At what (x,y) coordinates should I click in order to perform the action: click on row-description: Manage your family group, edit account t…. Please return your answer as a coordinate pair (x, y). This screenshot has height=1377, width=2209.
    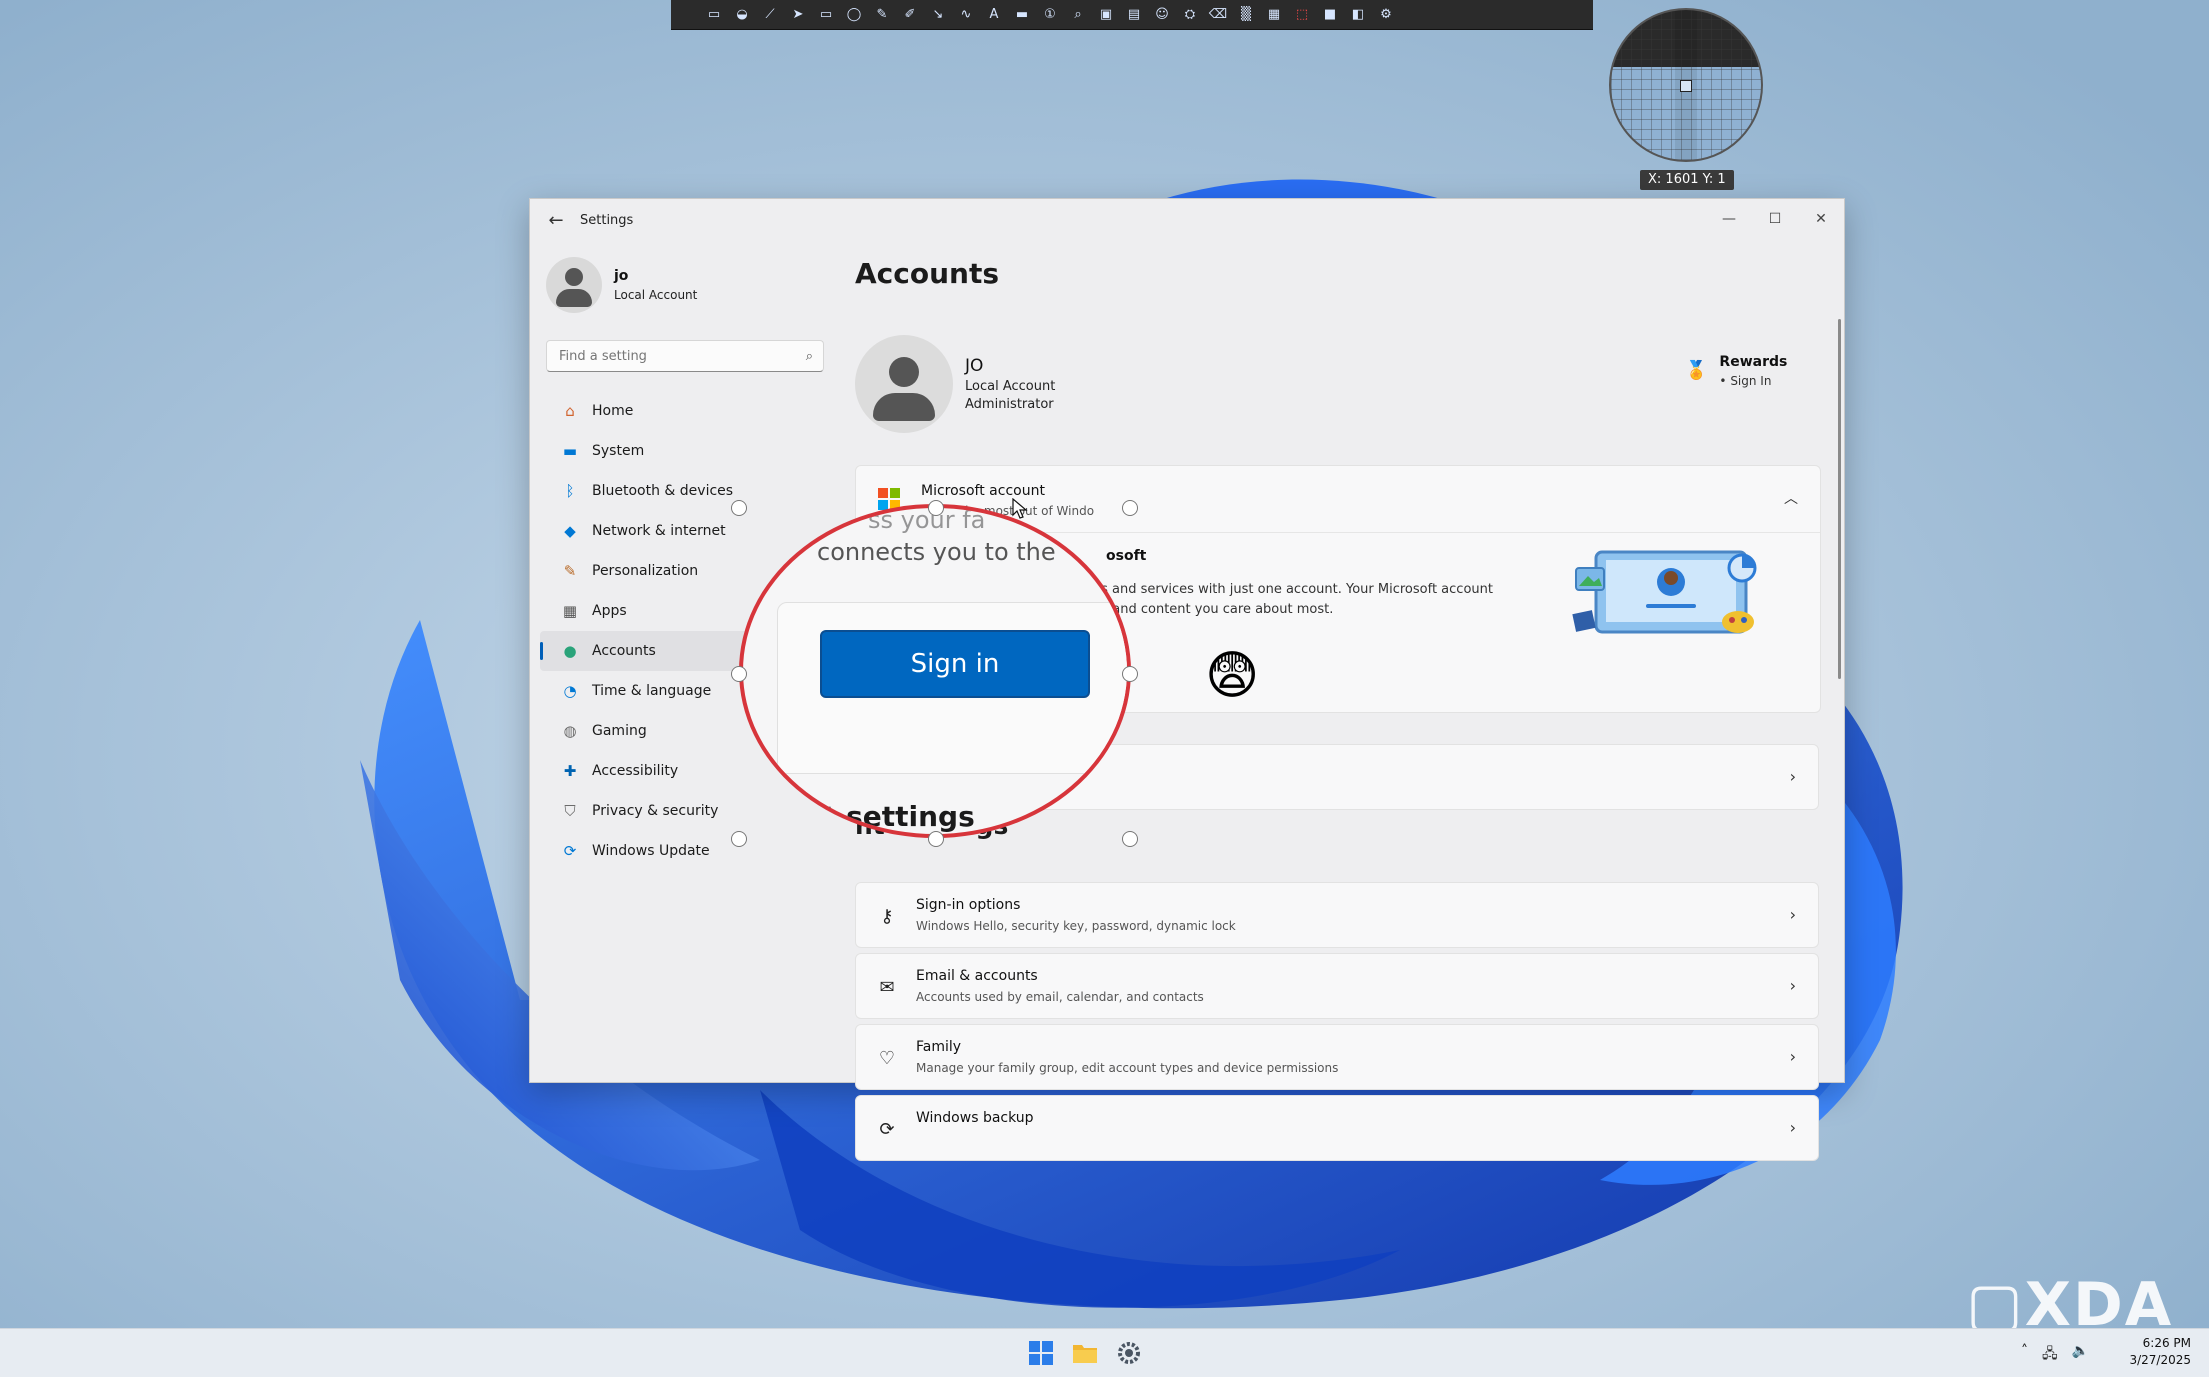
    Looking at the image, I should click on (1127, 1068).